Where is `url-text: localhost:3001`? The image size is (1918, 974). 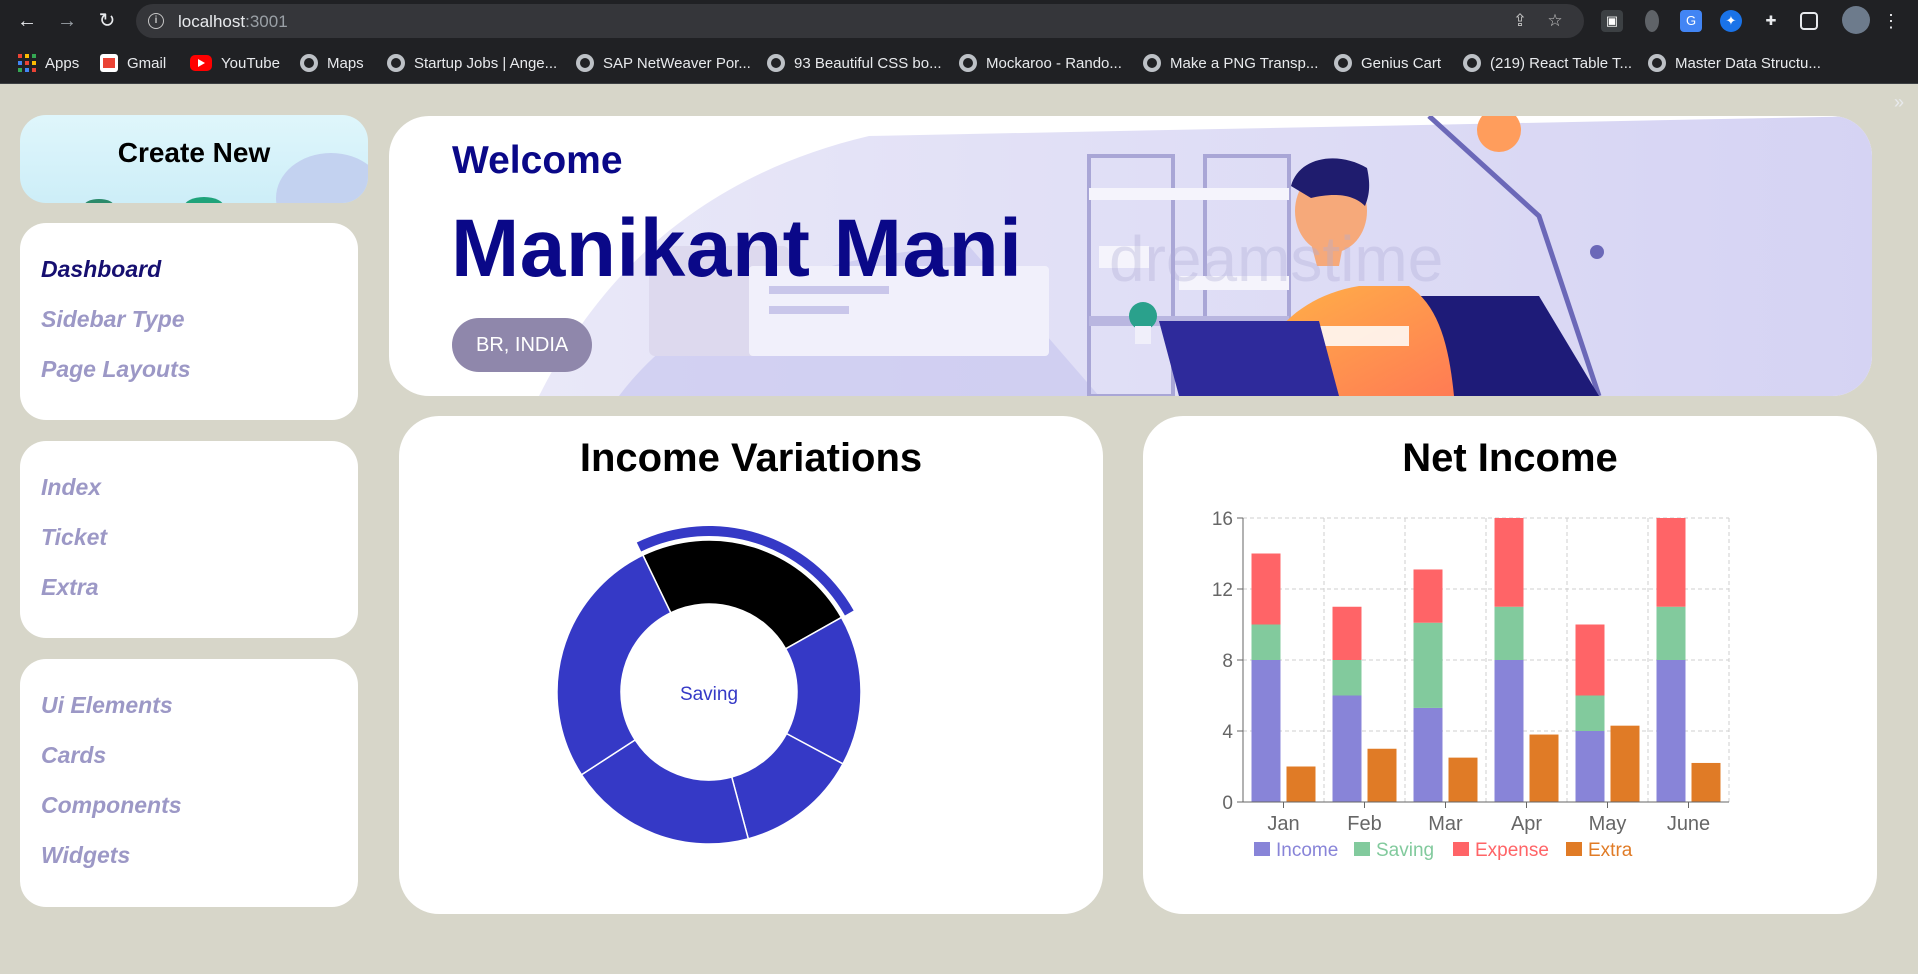 url-text: localhost:3001 is located at coordinates (233, 22).